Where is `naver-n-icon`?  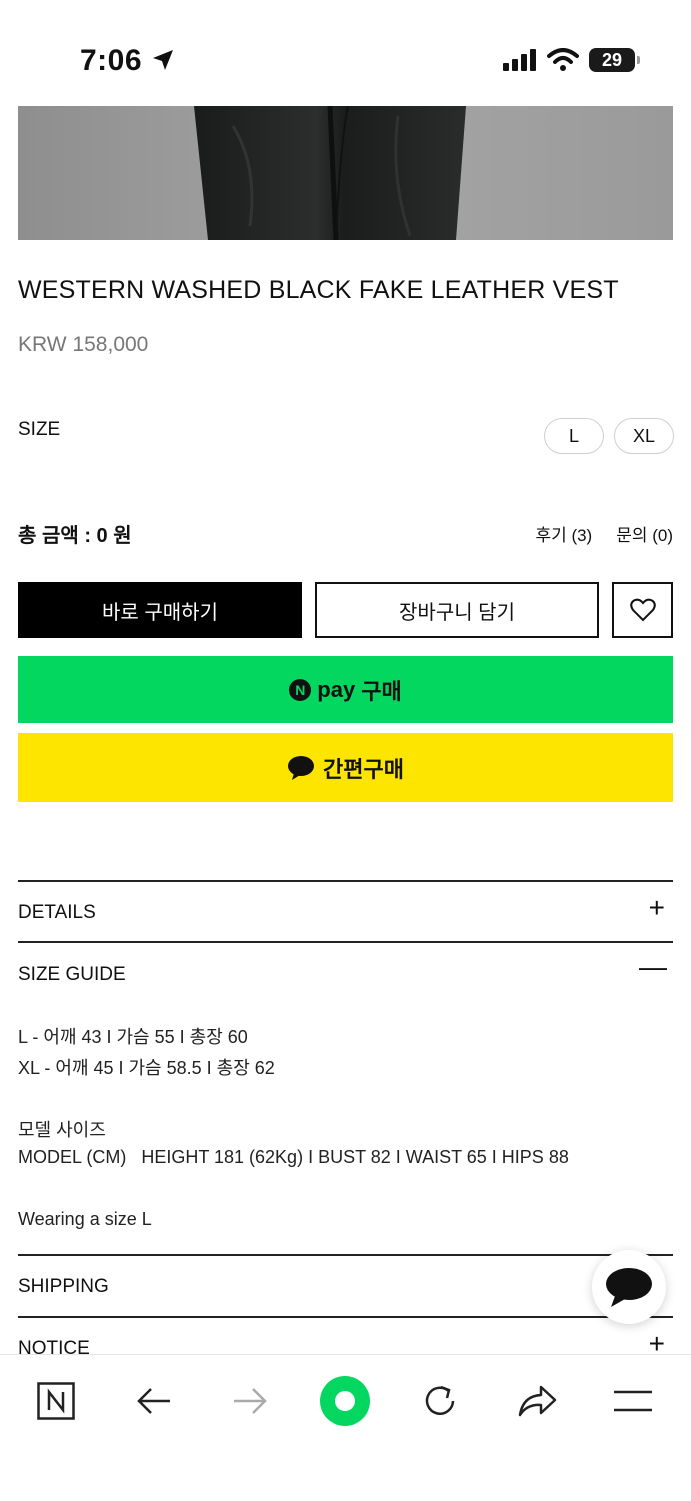 naver-n-icon is located at coordinates (56, 1401).